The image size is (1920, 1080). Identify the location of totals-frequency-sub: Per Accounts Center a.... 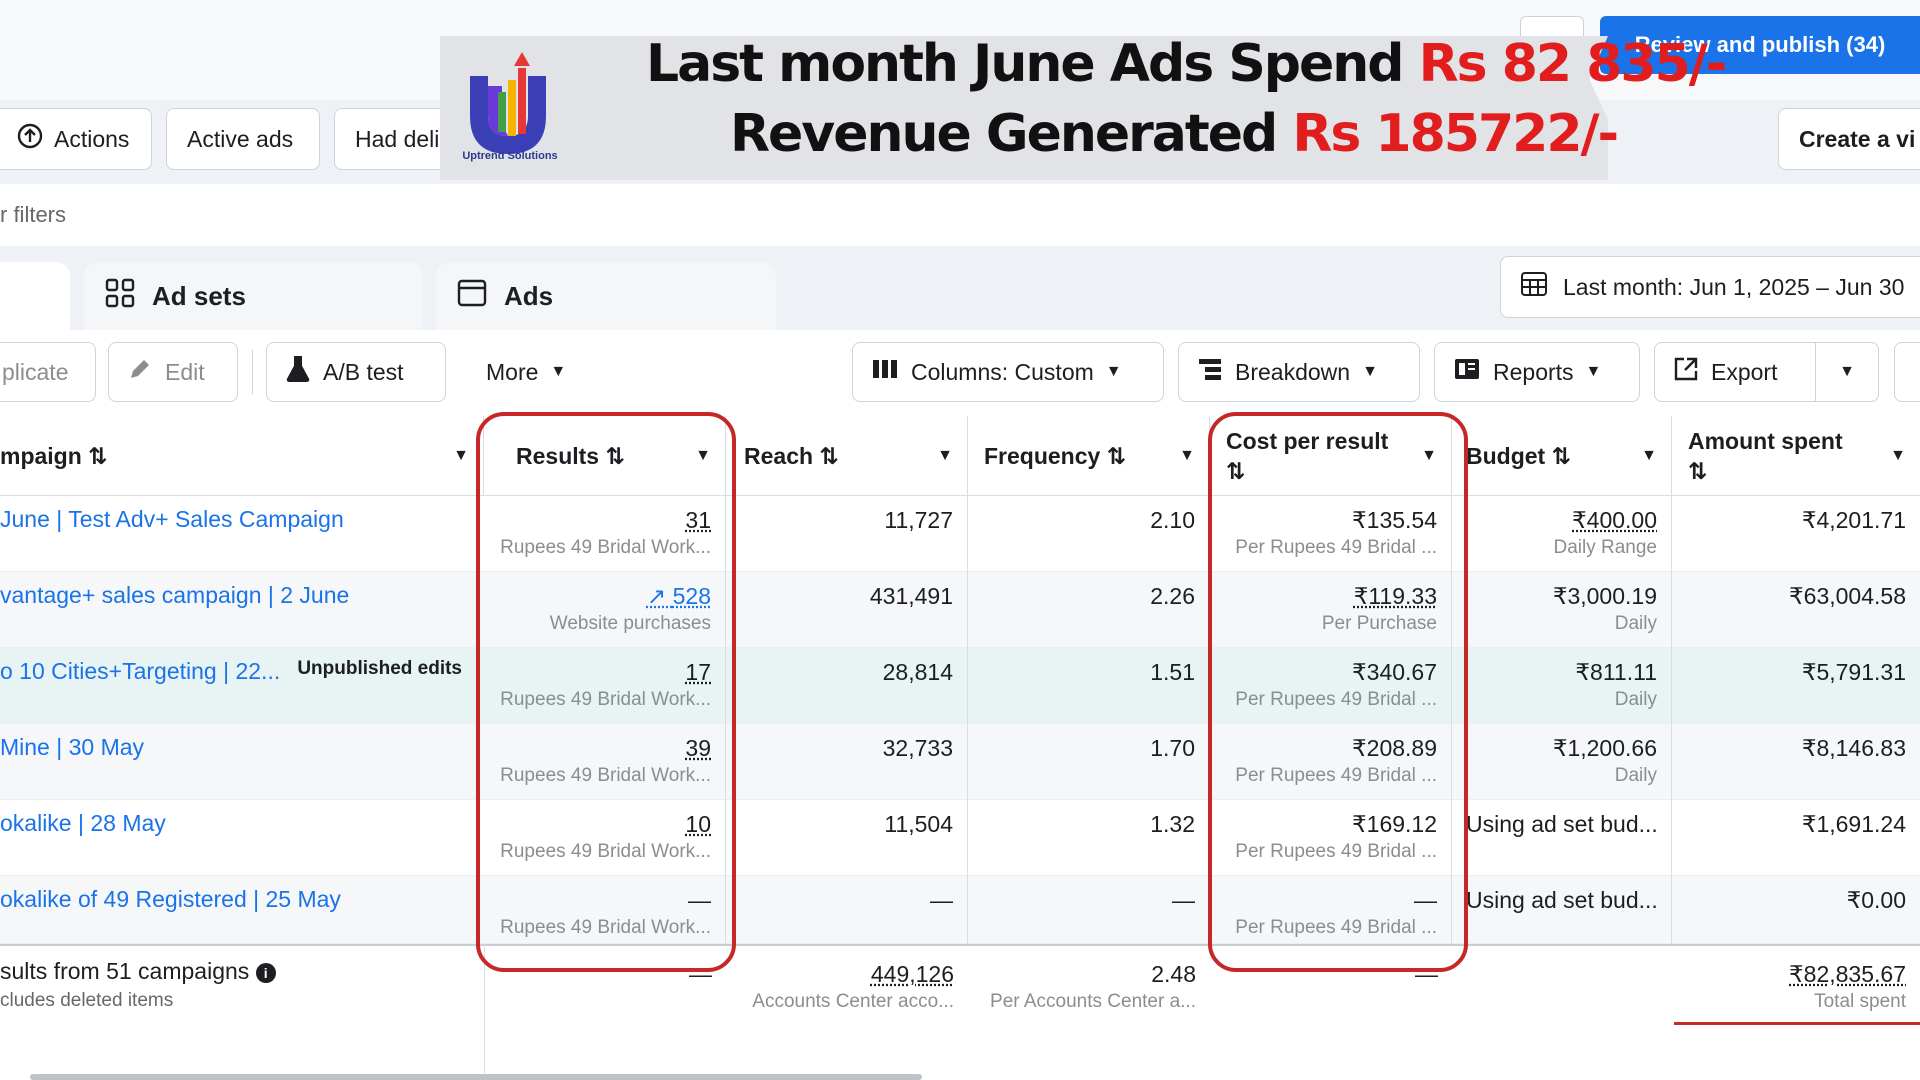
(1093, 1001).